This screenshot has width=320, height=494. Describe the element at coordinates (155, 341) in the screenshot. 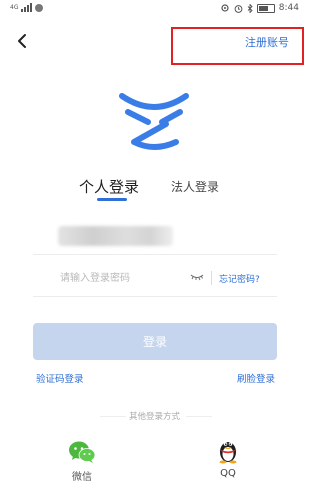

I see `login-button: 登录` at that location.